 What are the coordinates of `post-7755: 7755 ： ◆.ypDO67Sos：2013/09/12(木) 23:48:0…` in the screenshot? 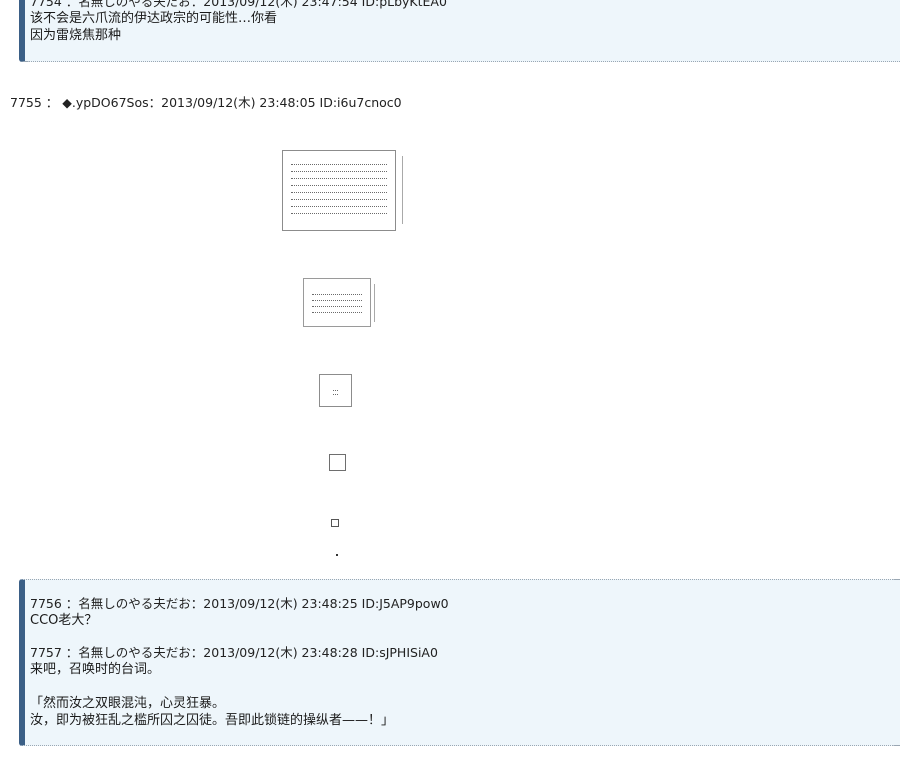 It's located at (206, 102).